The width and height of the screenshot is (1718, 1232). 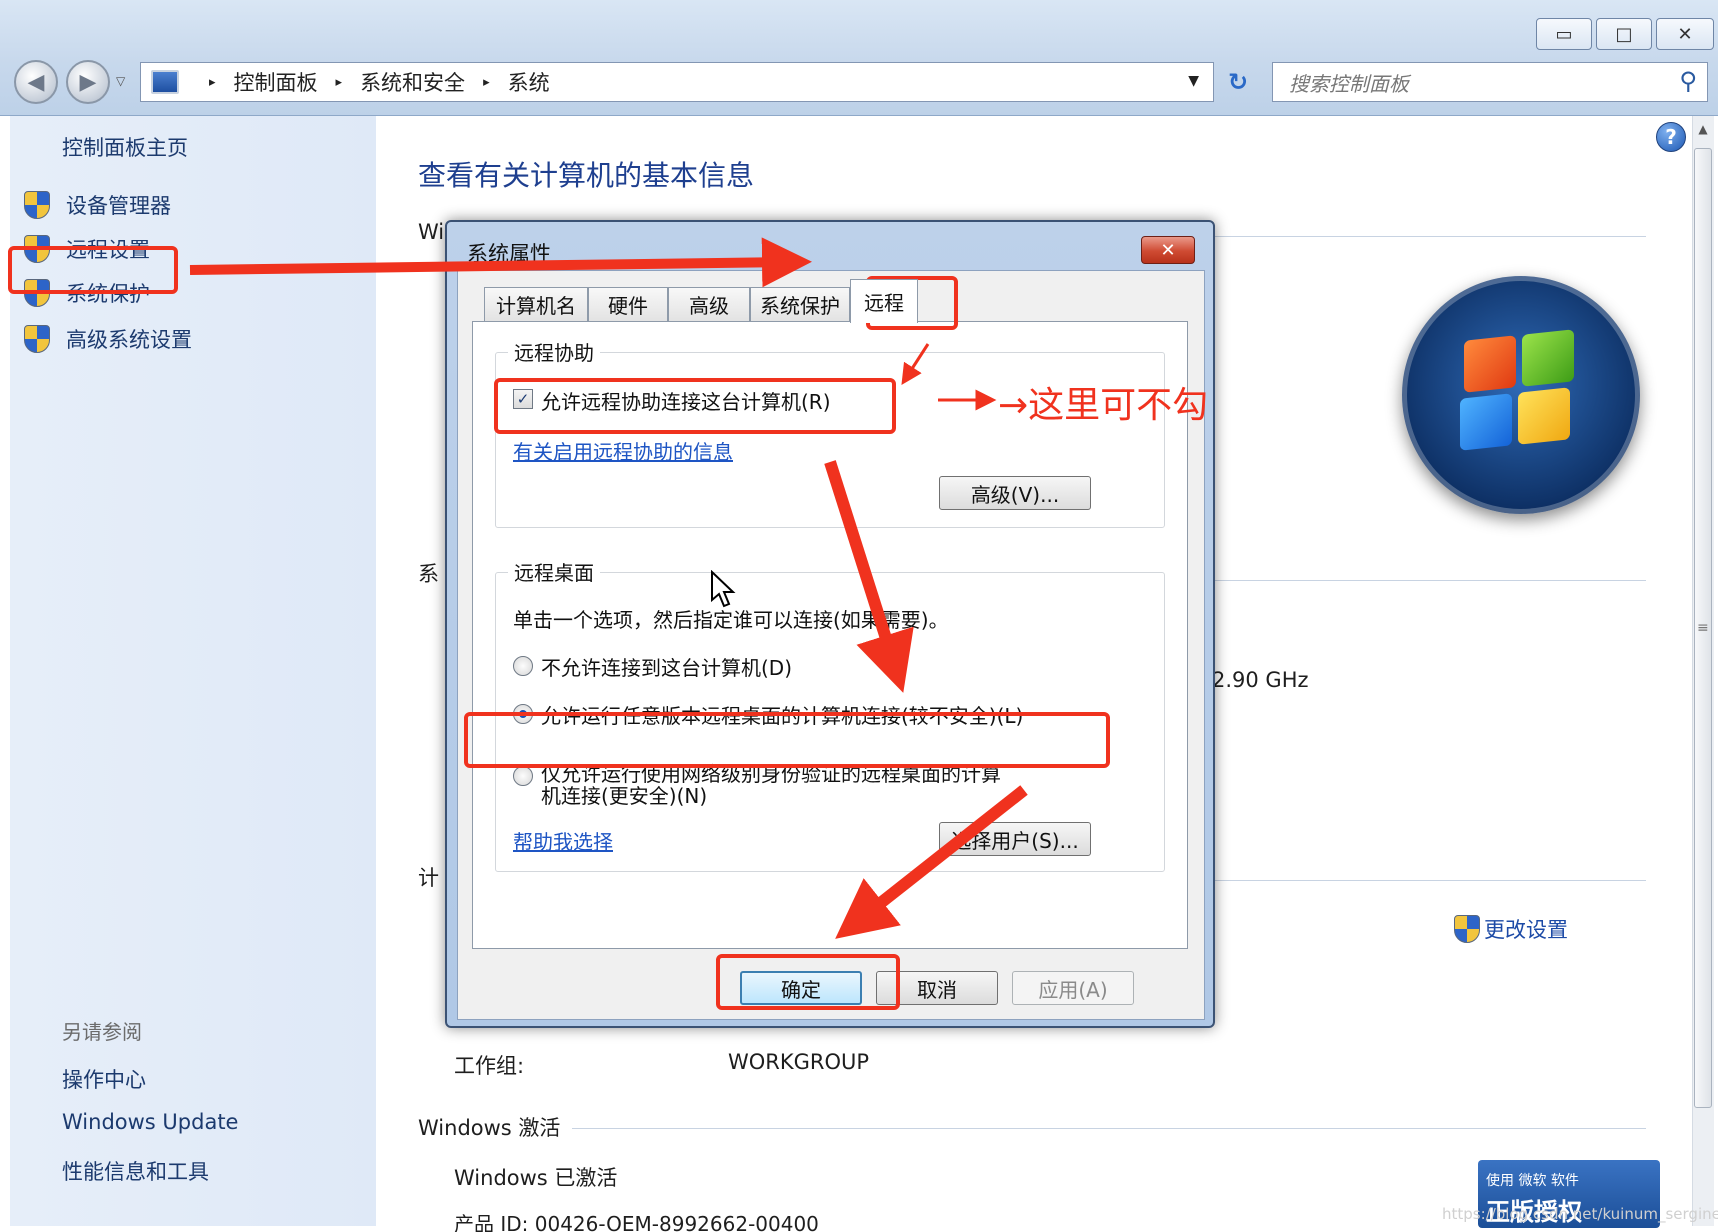 I want to click on annotation-note: →这里可不勾, so click(x=1103, y=405).